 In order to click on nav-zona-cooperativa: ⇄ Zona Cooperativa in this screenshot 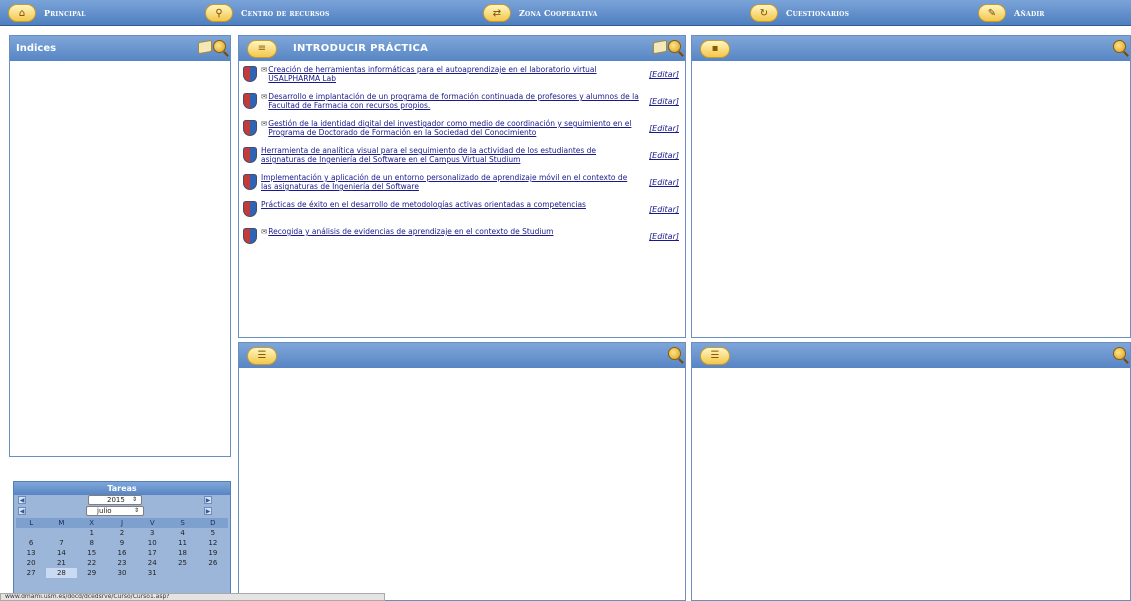, I will do `click(540, 13)`.